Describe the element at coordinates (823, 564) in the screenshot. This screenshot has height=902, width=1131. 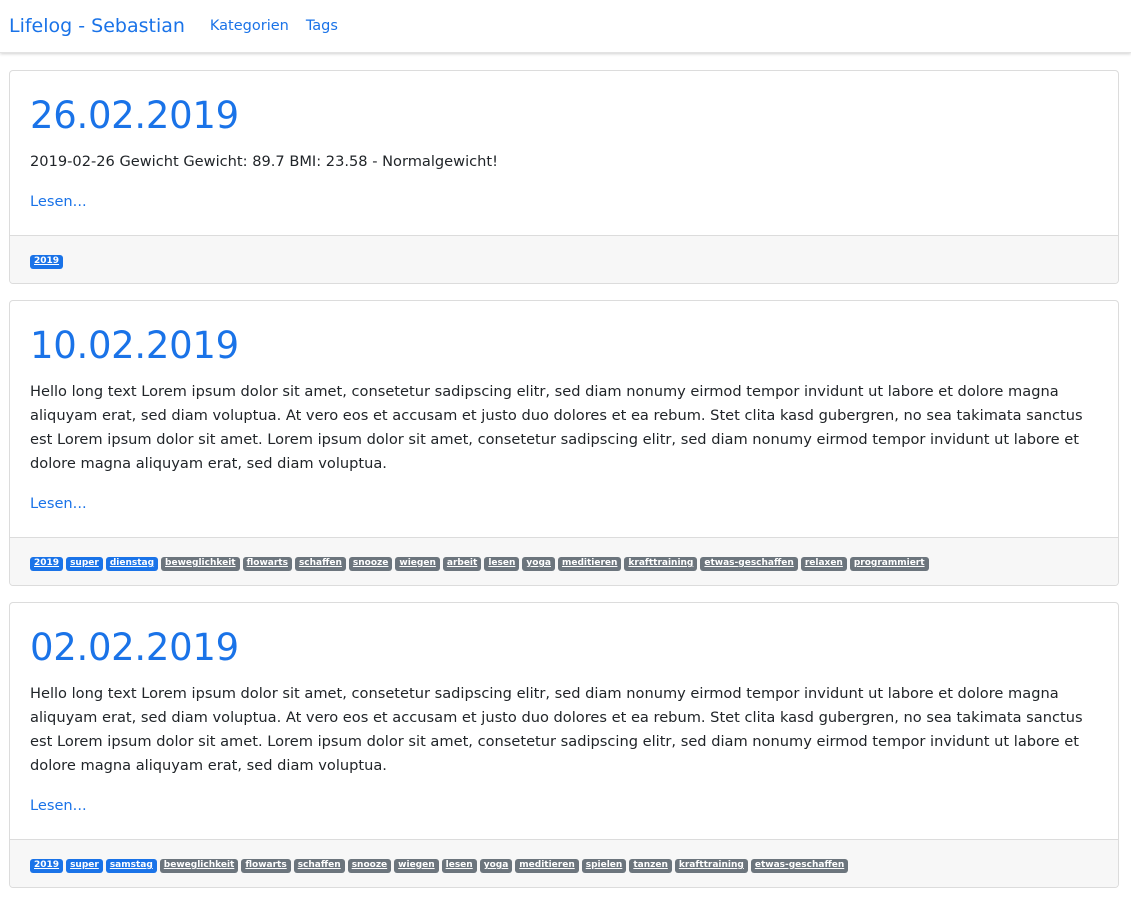
I see `tag-badge-relaxen: relaxen` at that location.